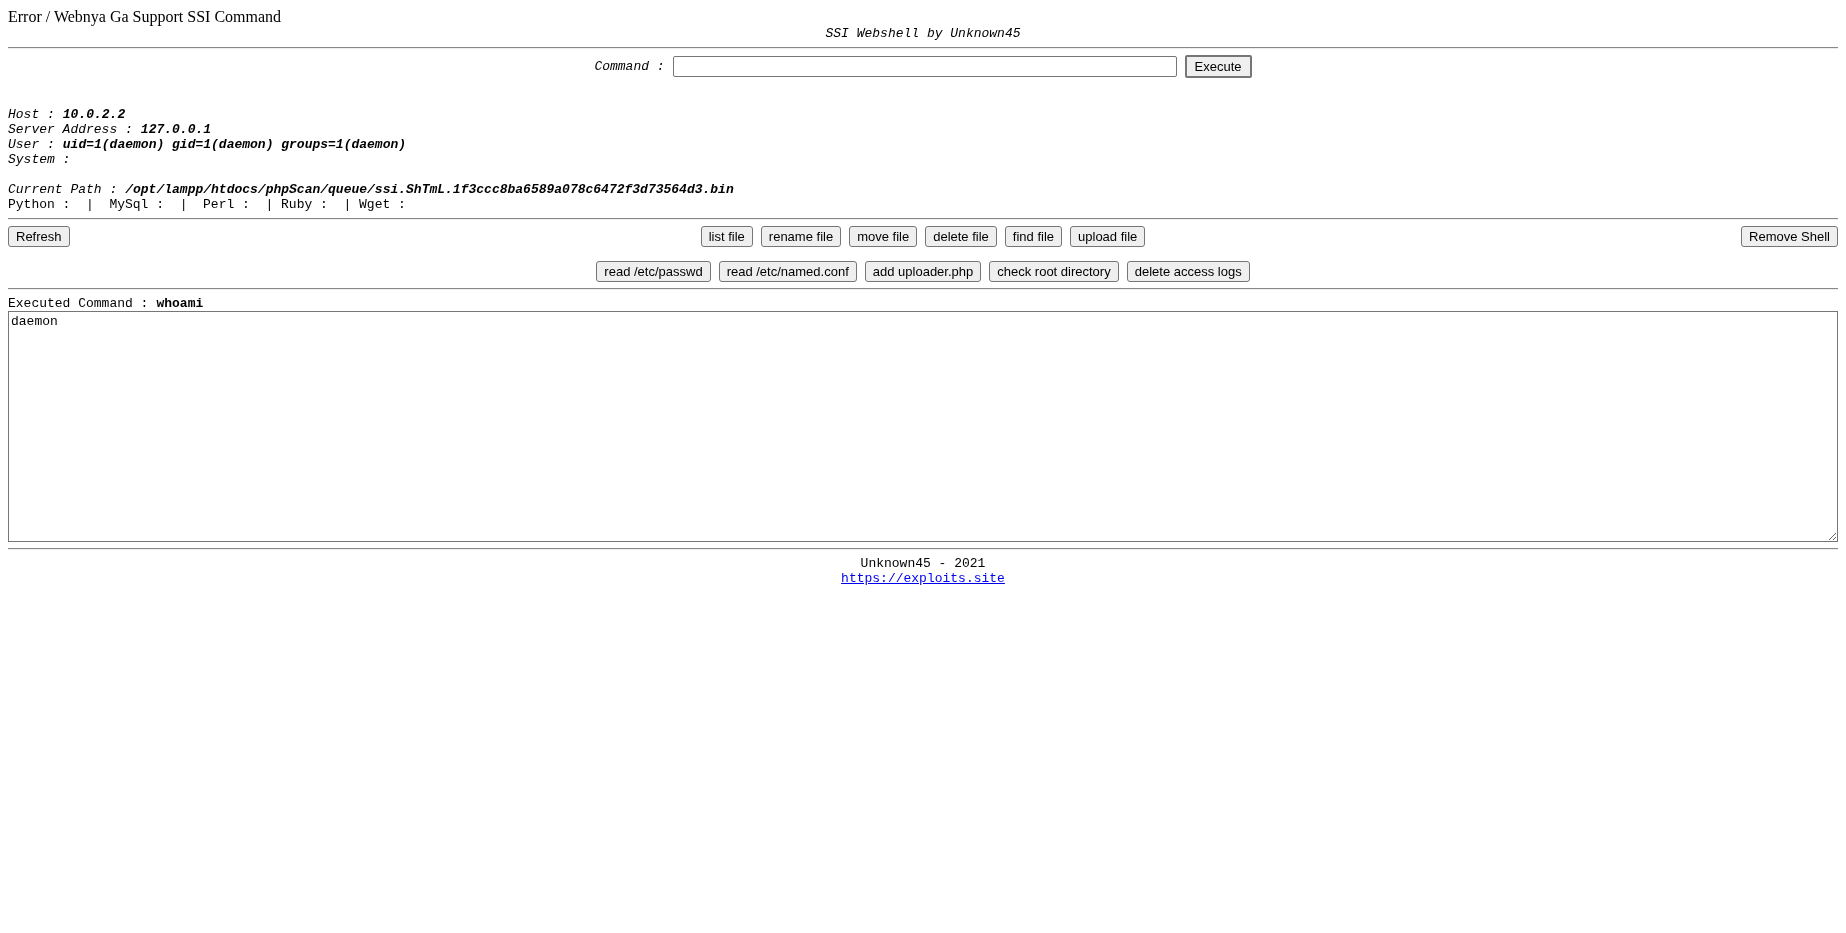  Describe the element at coordinates (726, 236) in the screenshot. I see `file-action-button: list file` at that location.